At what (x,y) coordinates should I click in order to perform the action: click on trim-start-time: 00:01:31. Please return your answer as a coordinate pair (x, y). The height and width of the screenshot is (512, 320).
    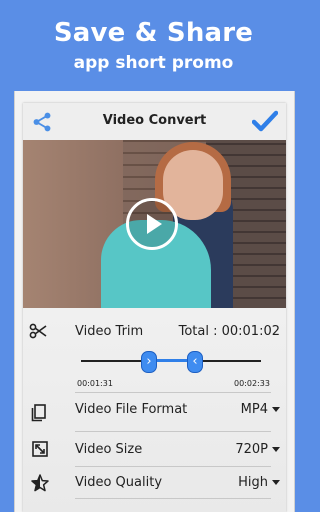
    Looking at the image, I should click on (95, 383).